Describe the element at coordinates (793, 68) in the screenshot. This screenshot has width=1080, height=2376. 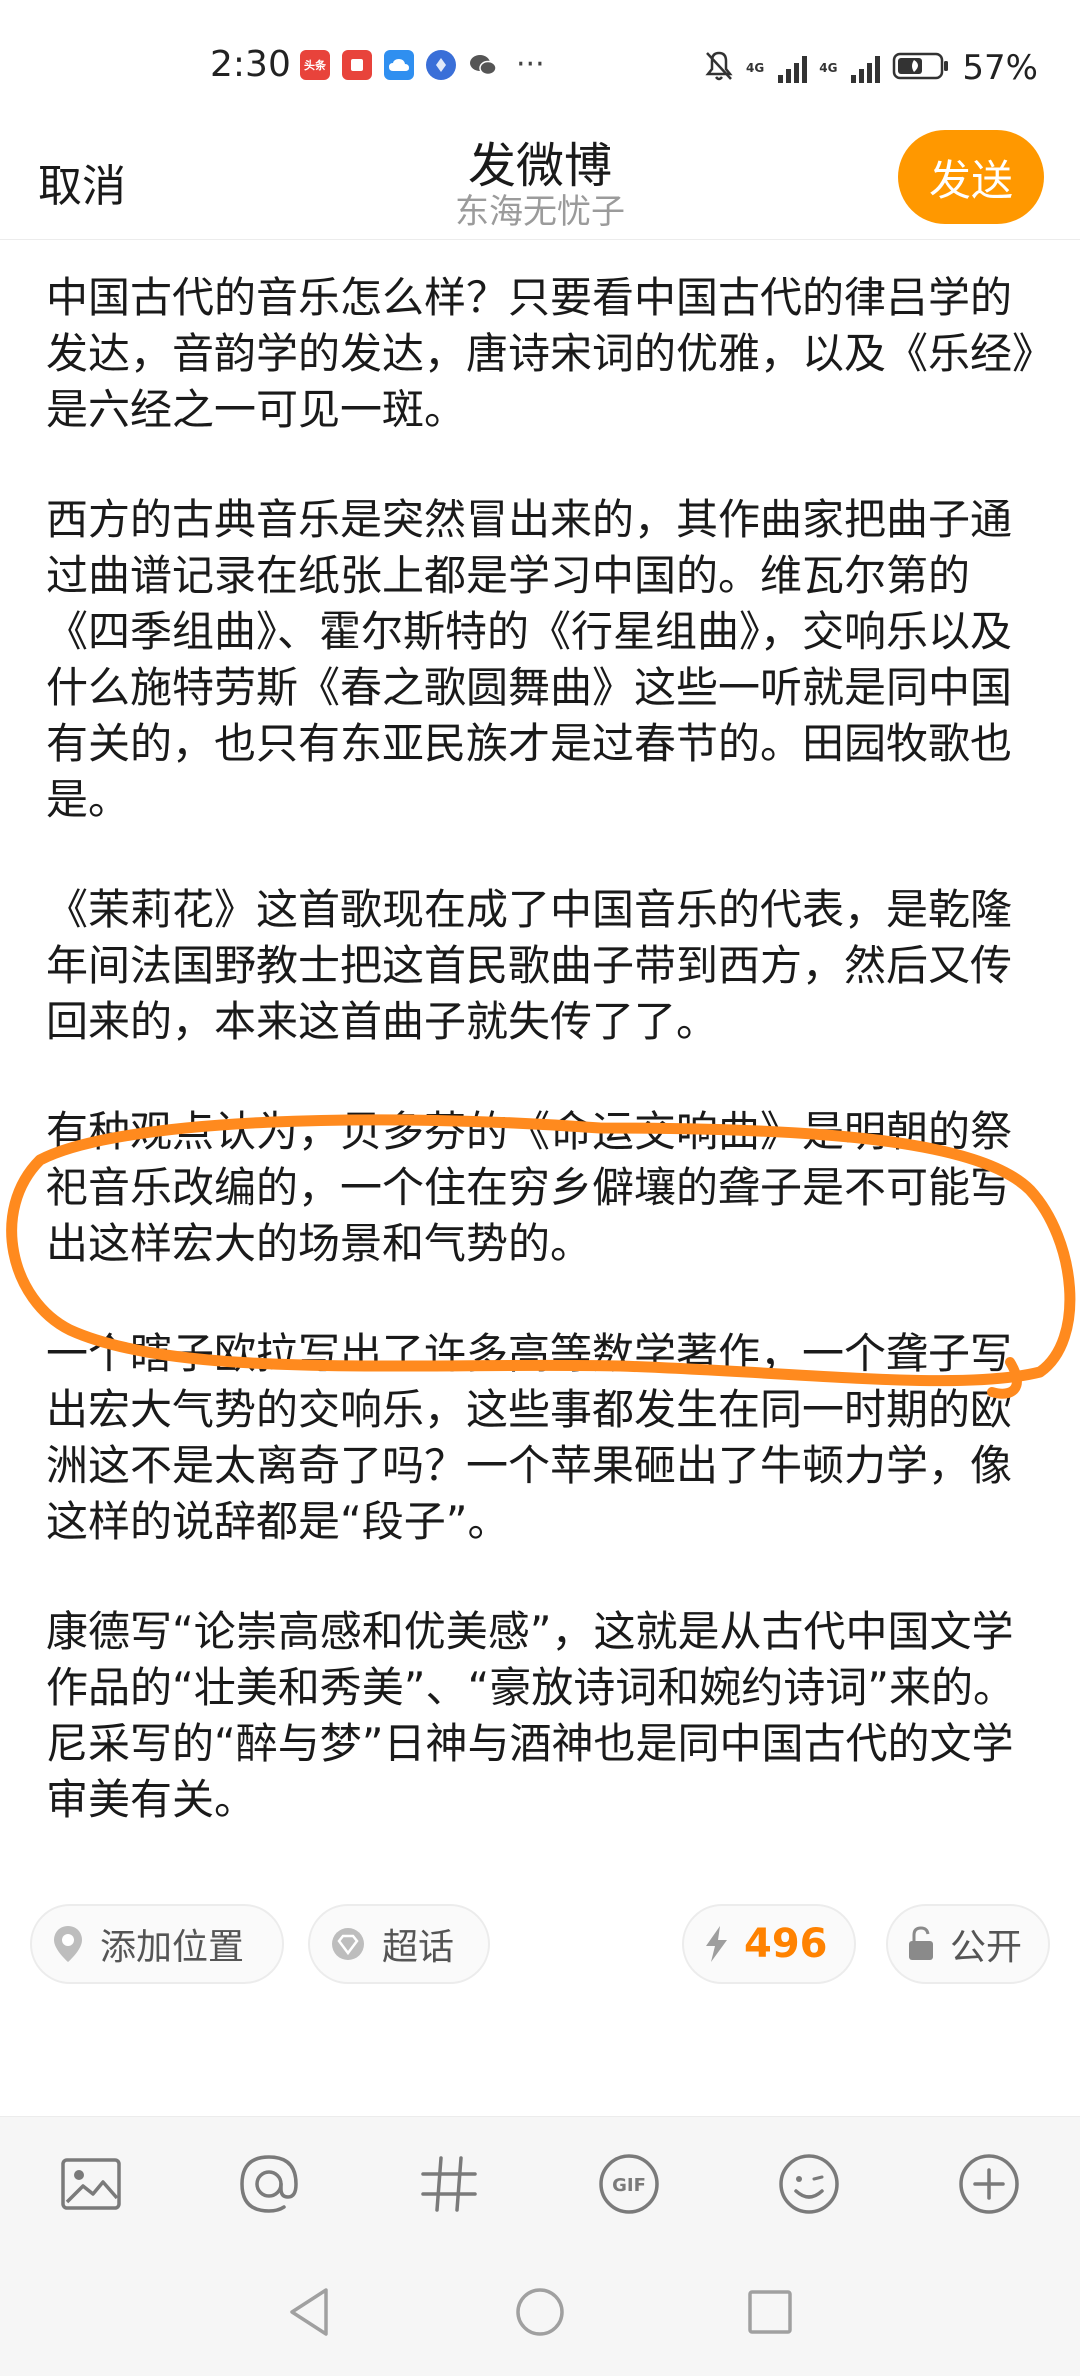
I see `signal-icon` at that location.